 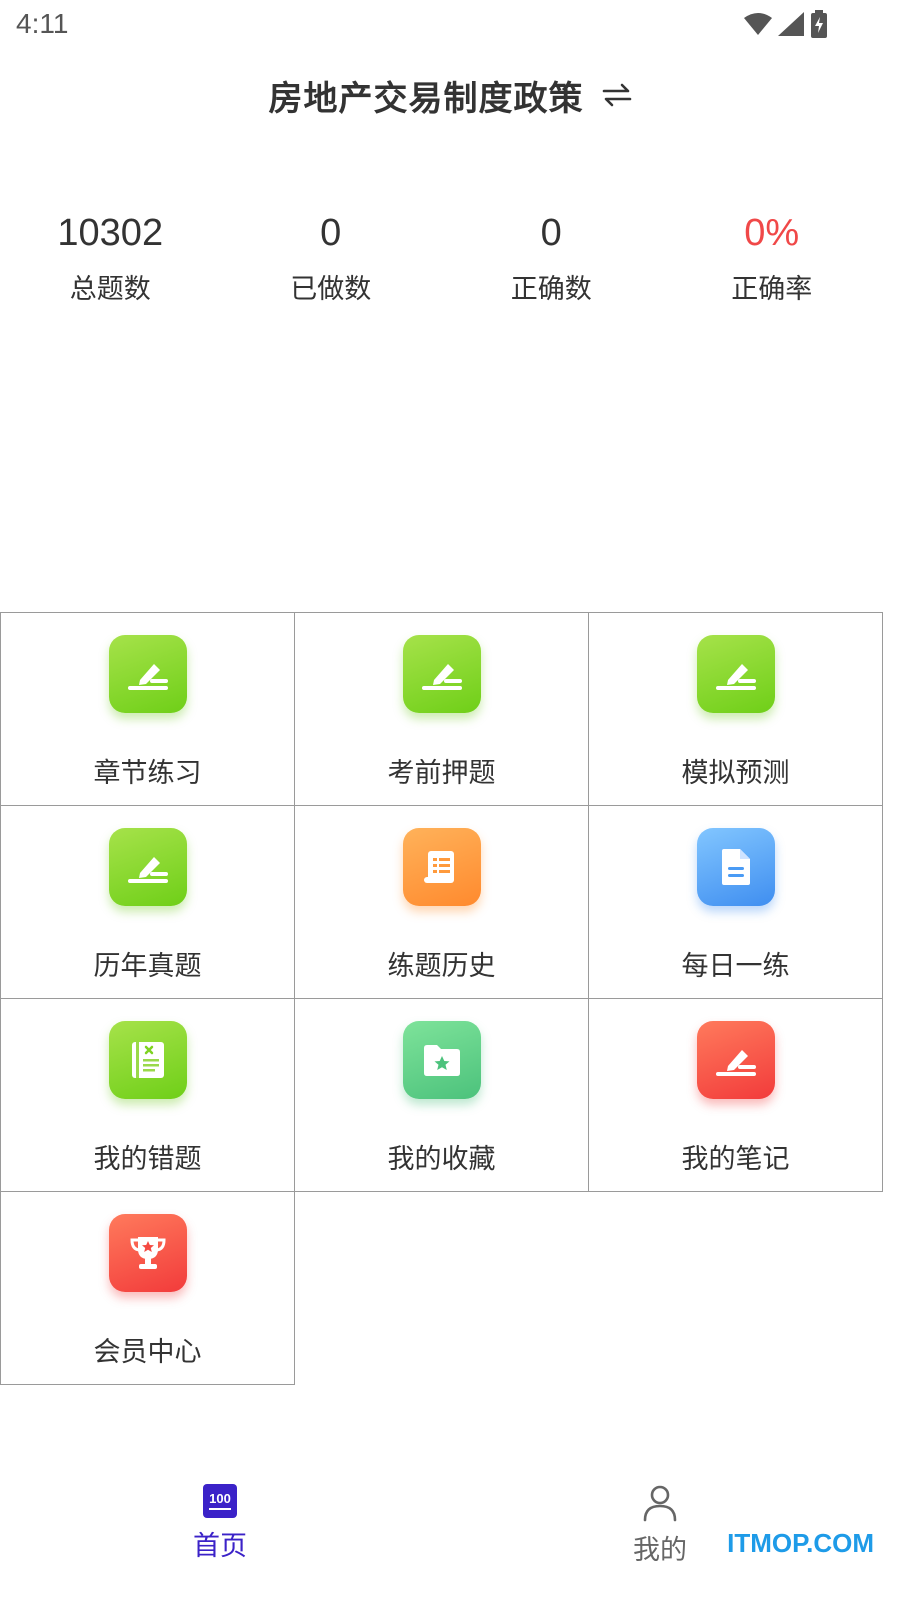 What do you see at coordinates (110, 233) in the screenshot?
I see `stat-total-value: 10302` at bounding box center [110, 233].